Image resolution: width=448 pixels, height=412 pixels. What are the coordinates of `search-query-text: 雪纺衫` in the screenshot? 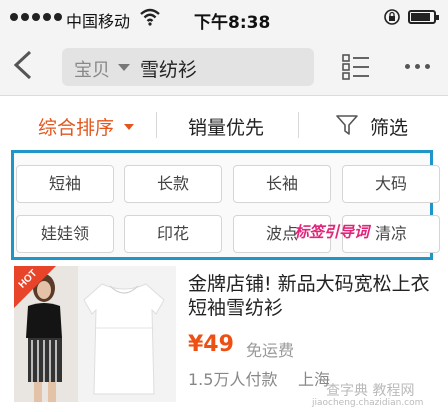 It's located at (168, 68).